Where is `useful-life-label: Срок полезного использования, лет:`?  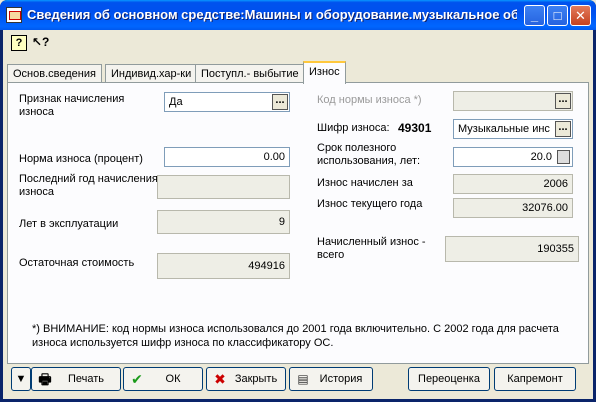
useful-life-label: Срок полезного использования, лет: is located at coordinates (369, 154).